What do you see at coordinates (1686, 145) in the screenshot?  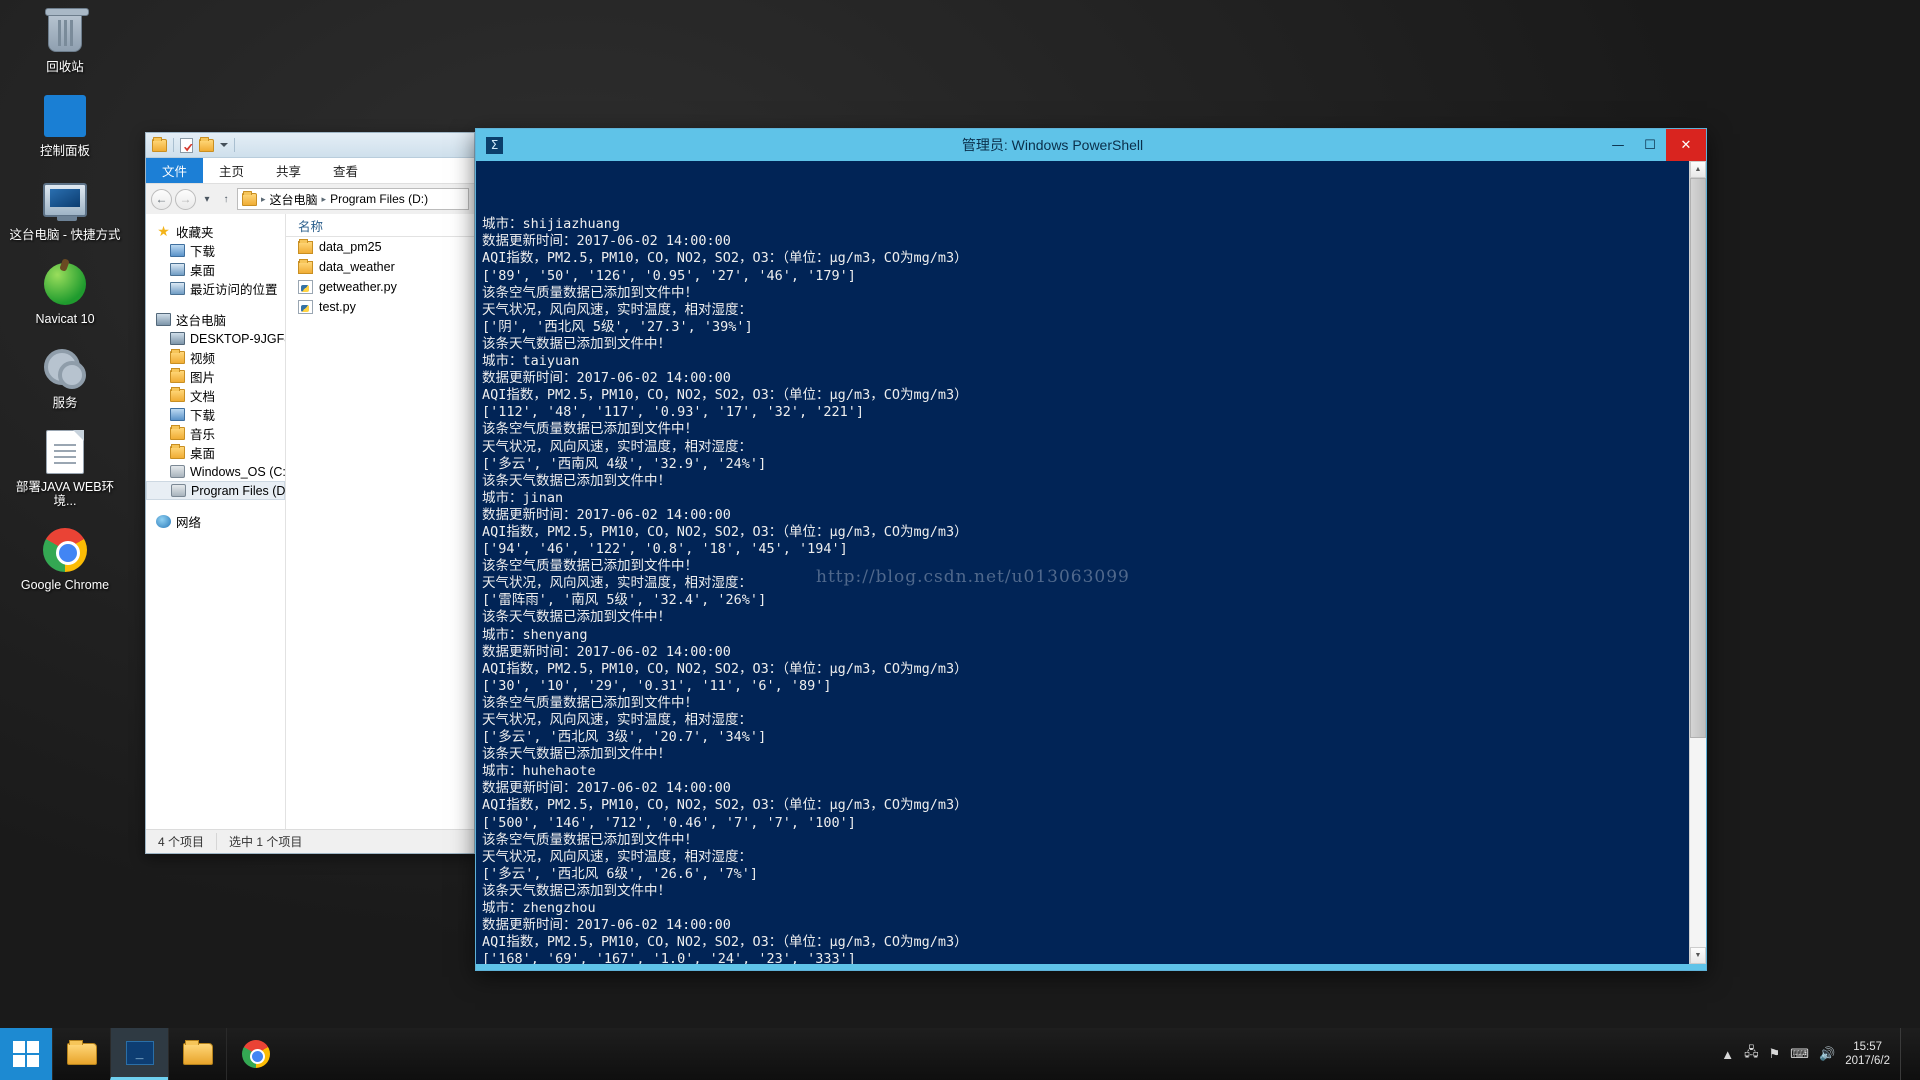 I see `close-button: ✕` at bounding box center [1686, 145].